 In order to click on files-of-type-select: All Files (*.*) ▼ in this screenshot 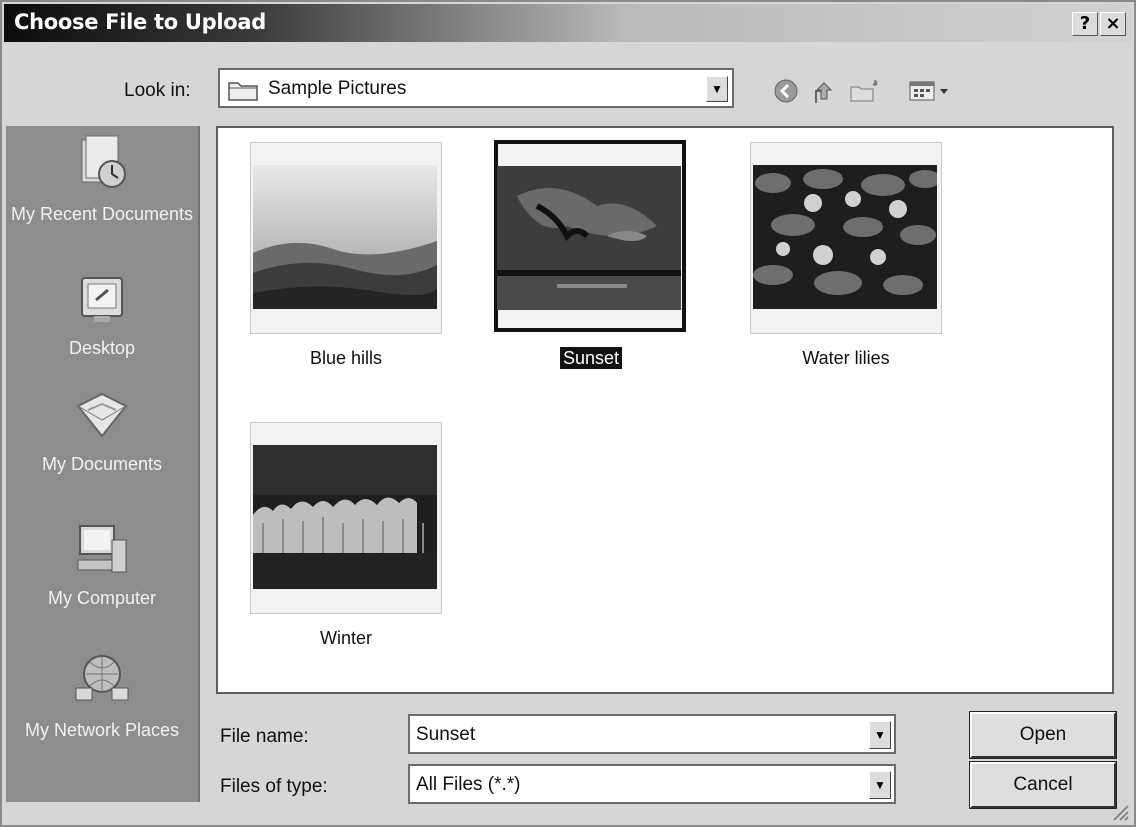, I will do `click(652, 784)`.